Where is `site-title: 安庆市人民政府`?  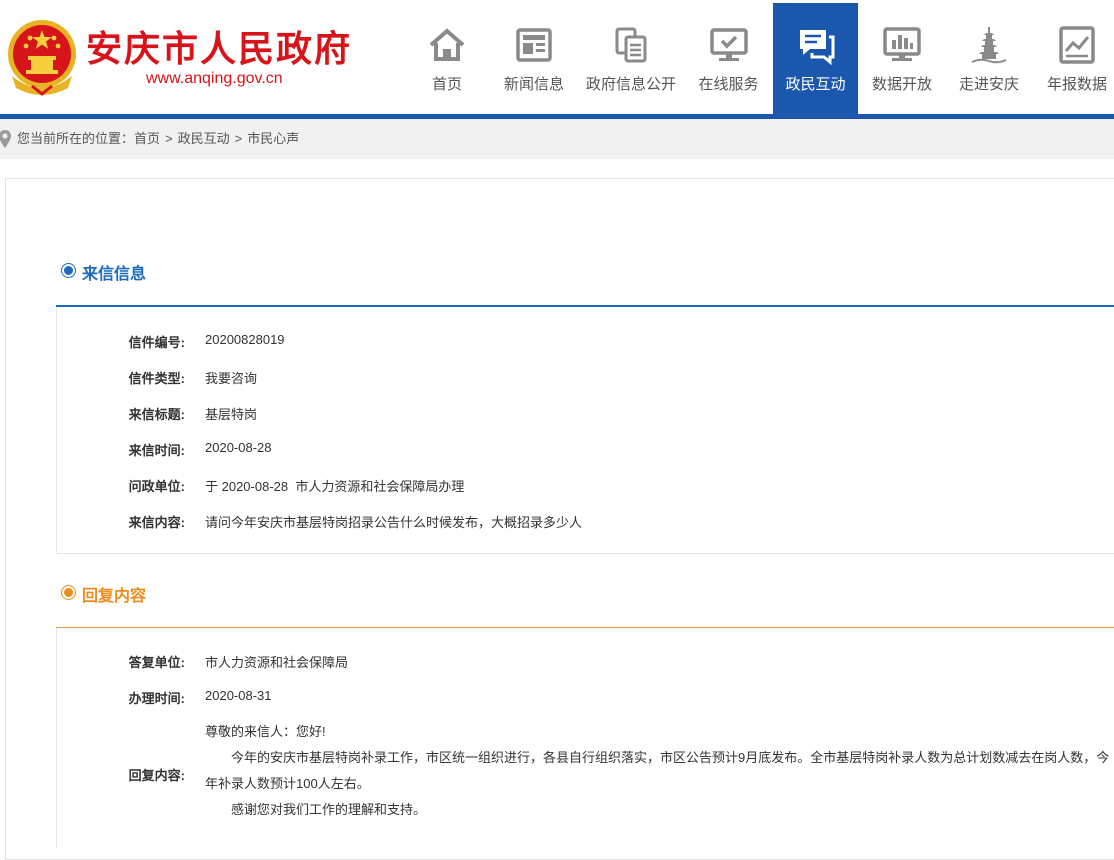
site-title: 安庆市人民政府 is located at coordinates (219, 46).